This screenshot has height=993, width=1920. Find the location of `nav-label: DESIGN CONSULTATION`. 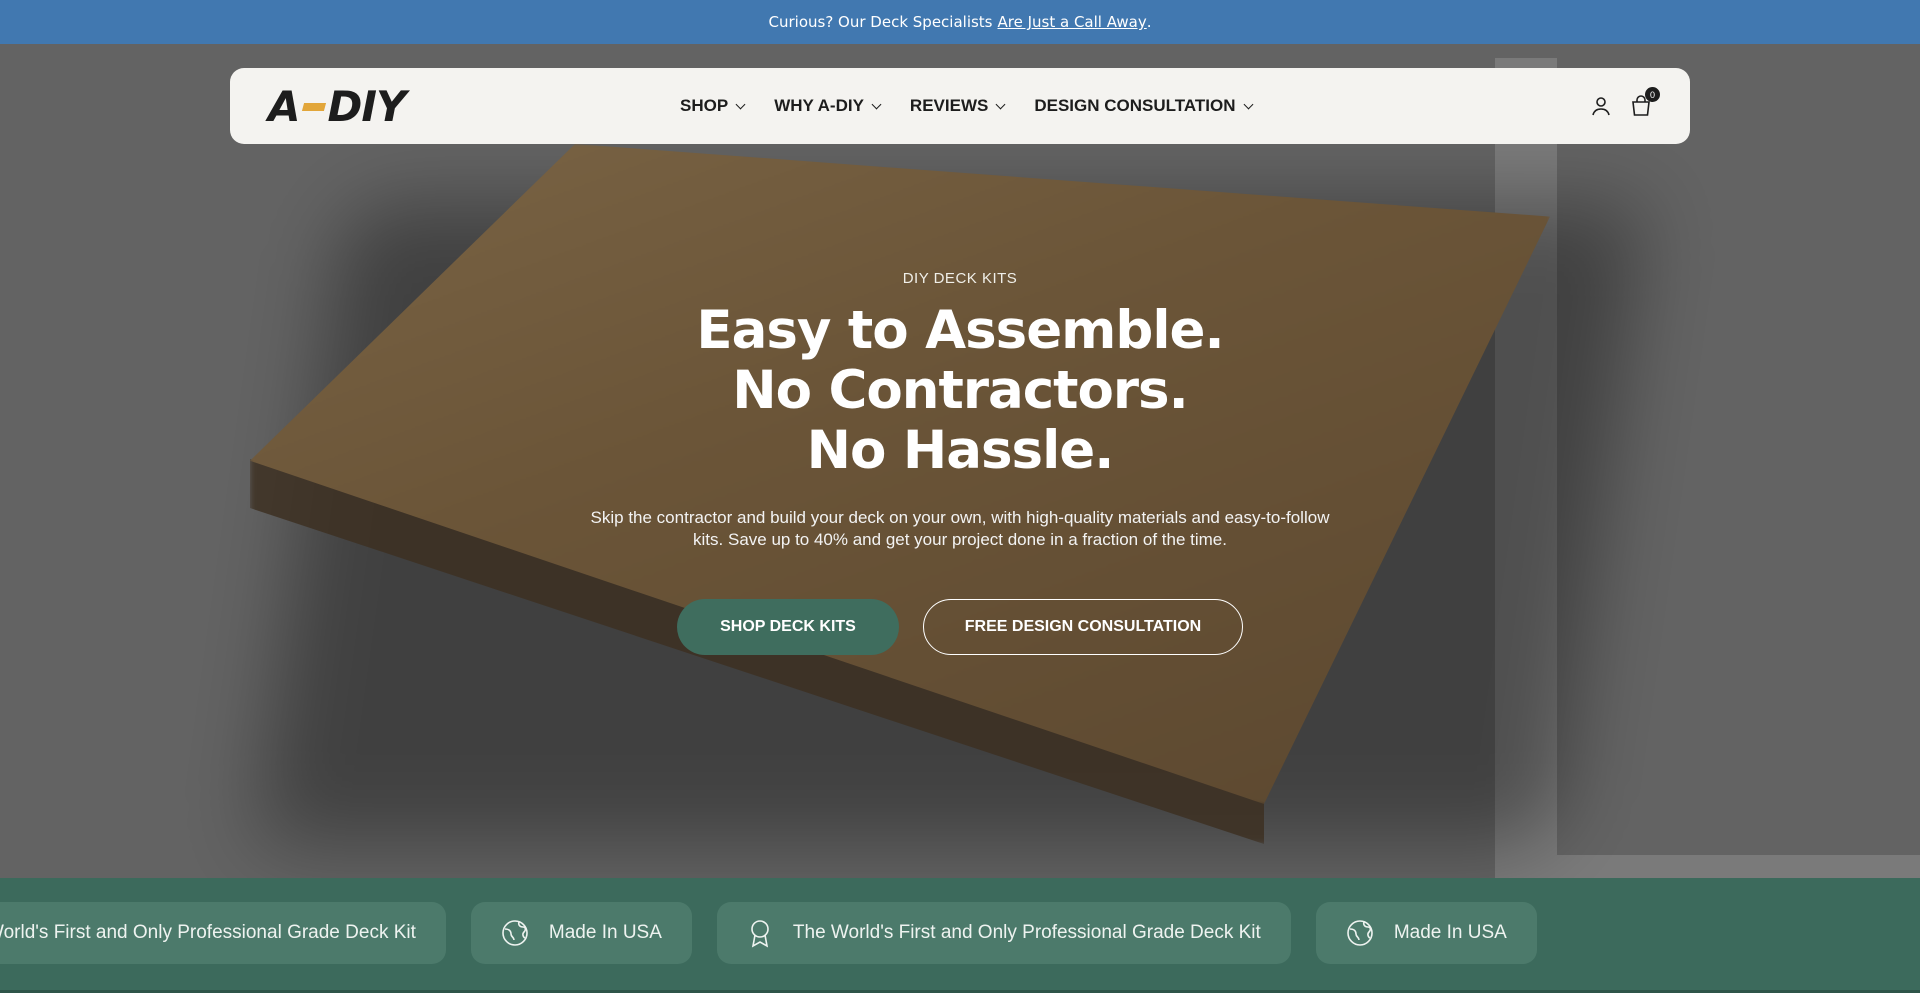

nav-label: DESIGN CONSULTATION is located at coordinates (1135, 105).